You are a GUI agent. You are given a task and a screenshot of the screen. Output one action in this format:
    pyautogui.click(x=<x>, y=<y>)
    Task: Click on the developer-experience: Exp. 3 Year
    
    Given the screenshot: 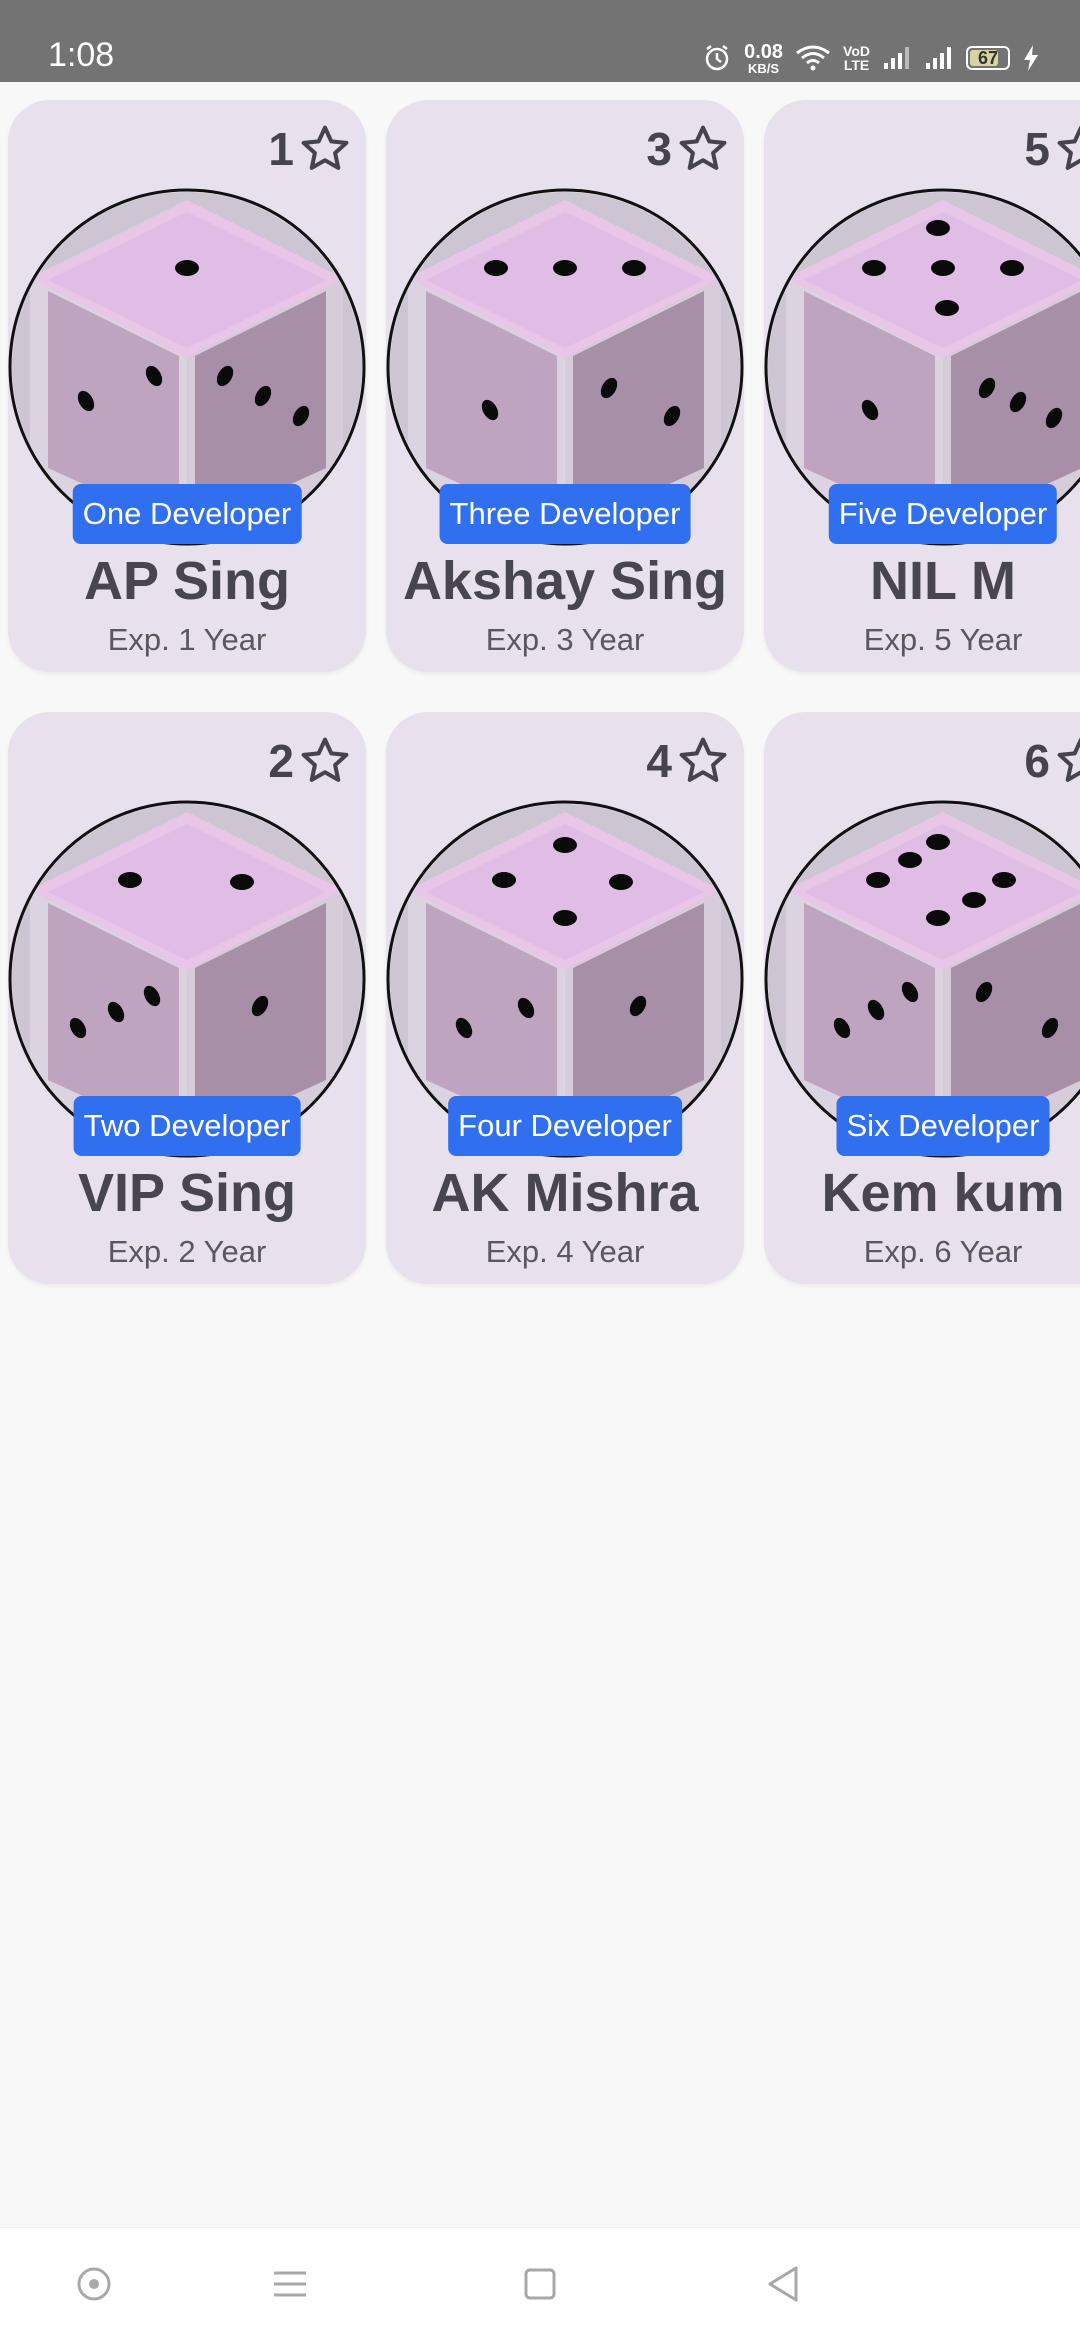 What is the action you would take?
    pyautogui.click(x=565, y=639)
    